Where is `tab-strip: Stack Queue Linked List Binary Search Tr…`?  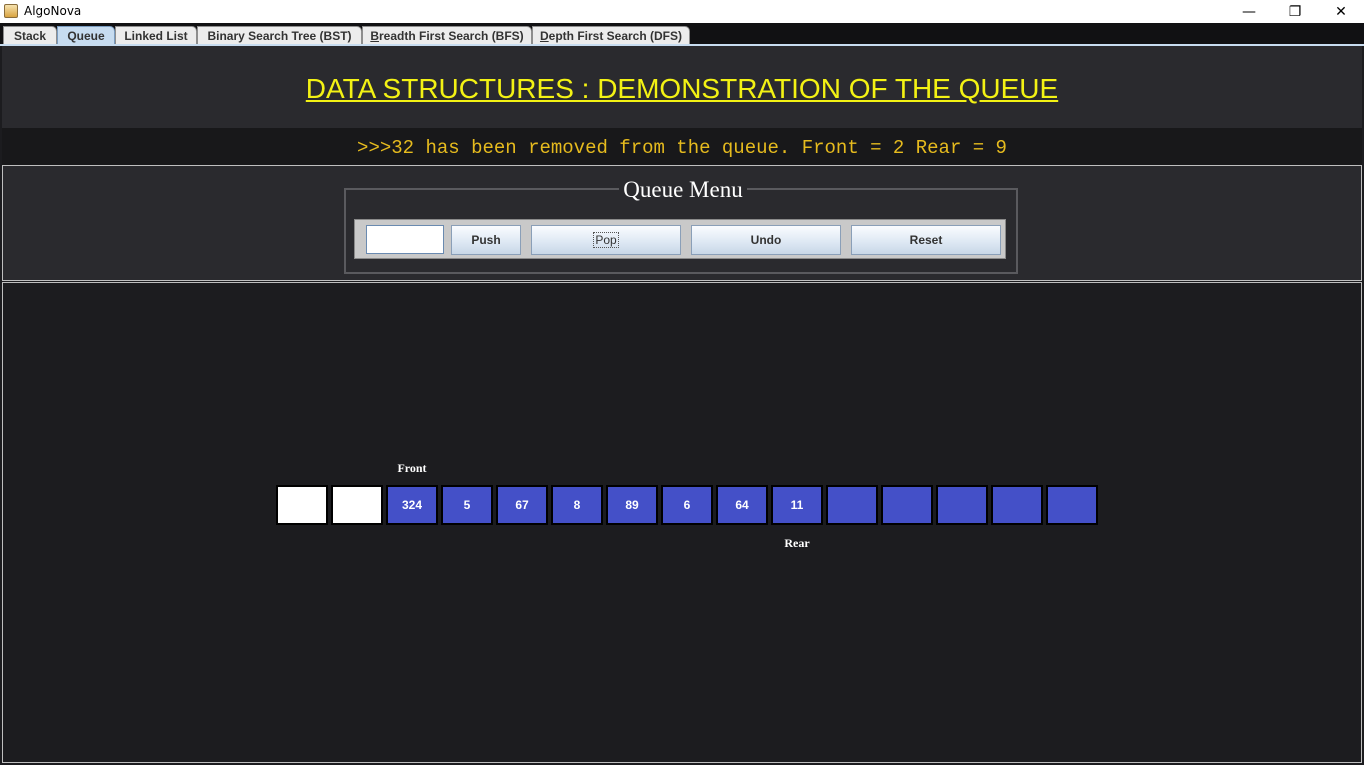 tab-strip: Stack Queue Linked List Binary Search Tr… is located at coordinates (682, 34).